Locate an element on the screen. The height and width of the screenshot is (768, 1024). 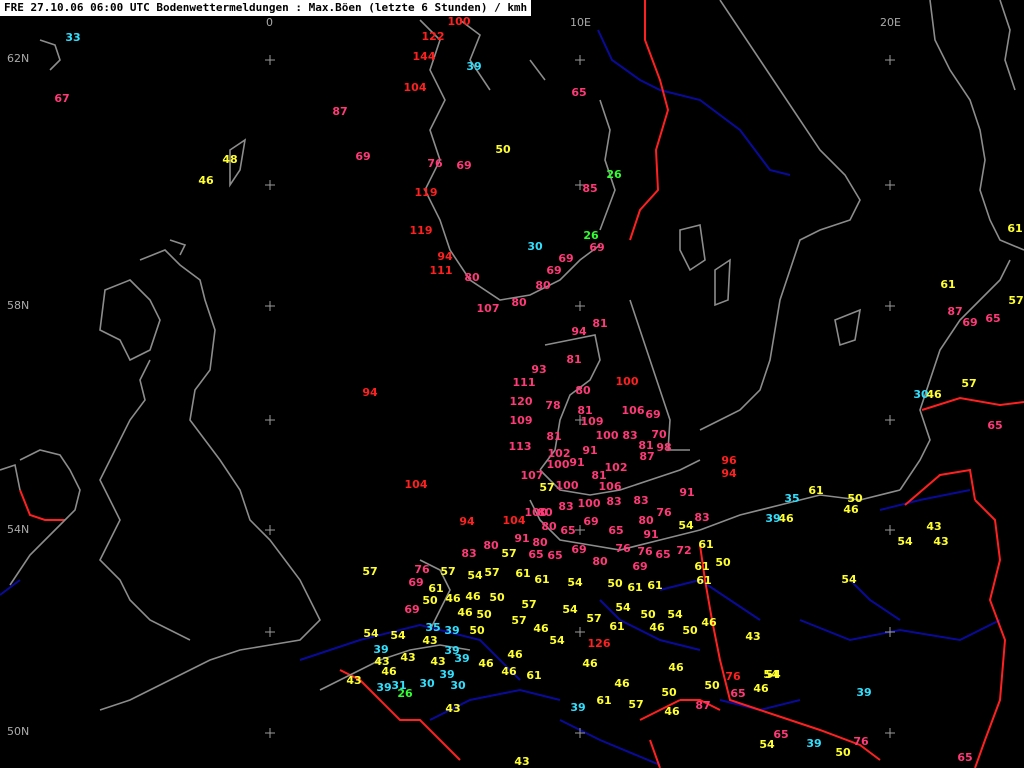
gust-value: 111 is located at coordinates (441, 270).